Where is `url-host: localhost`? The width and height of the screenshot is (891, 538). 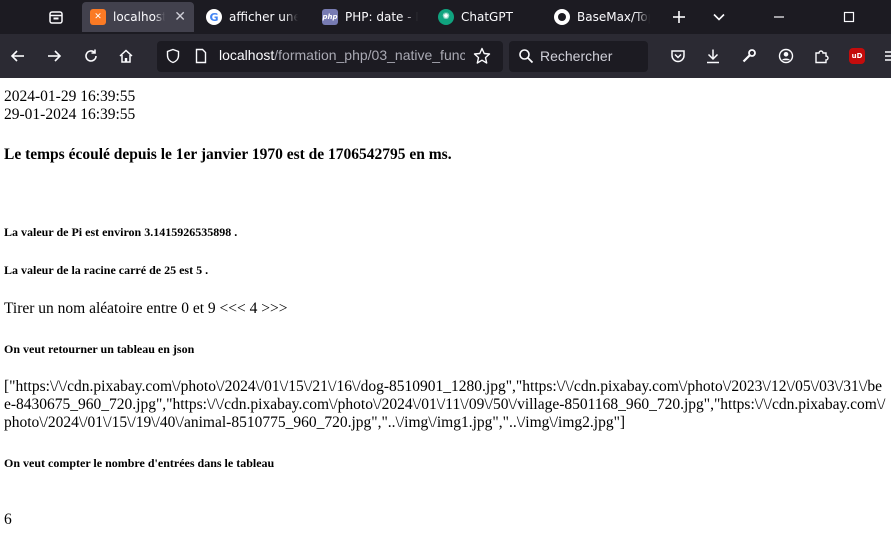
url-host: localhost is located at coordinates (247, 55).